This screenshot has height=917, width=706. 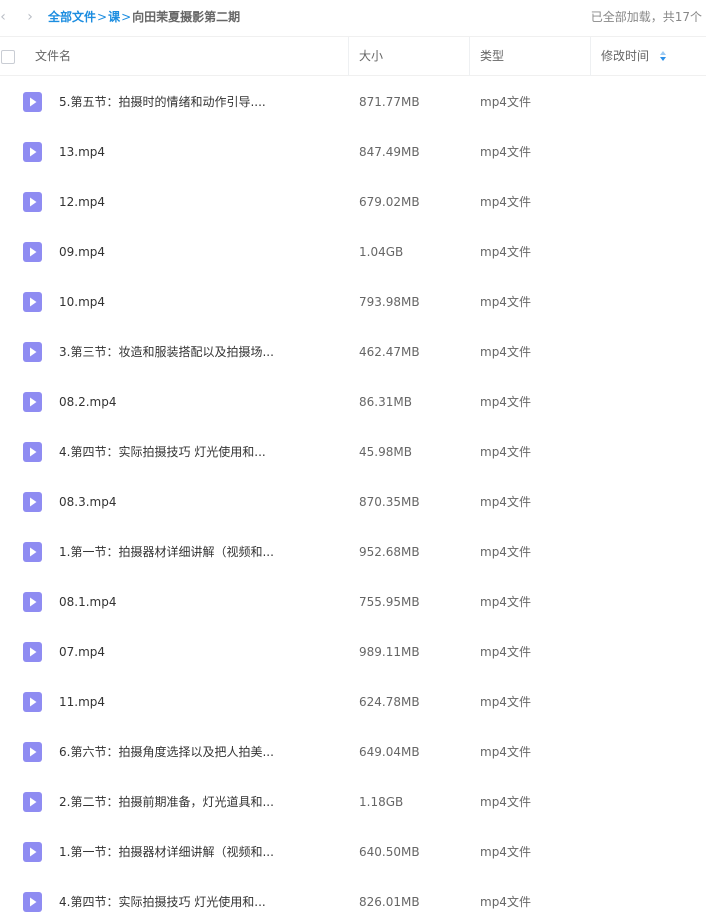 I want to click on table-row: 1.第一节：拍摄器材详细讲解（视频和... 952.68MB mp4文件, so click(x=353, y=552).